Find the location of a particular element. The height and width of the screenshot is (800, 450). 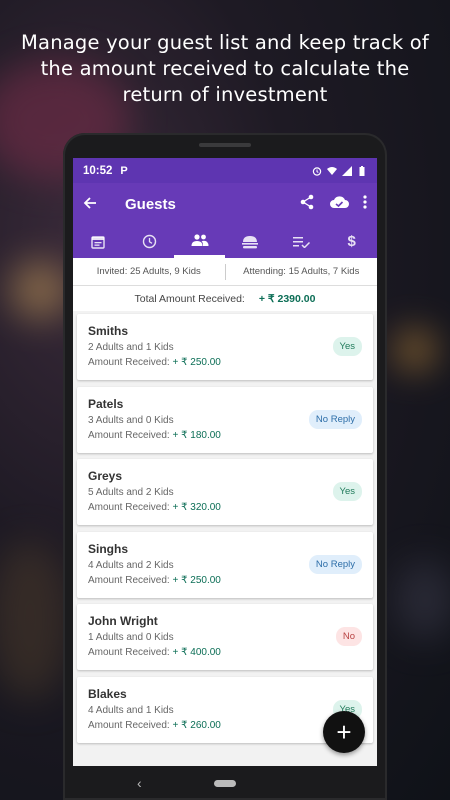

calendar-icon is located at coordinates (98, 242).